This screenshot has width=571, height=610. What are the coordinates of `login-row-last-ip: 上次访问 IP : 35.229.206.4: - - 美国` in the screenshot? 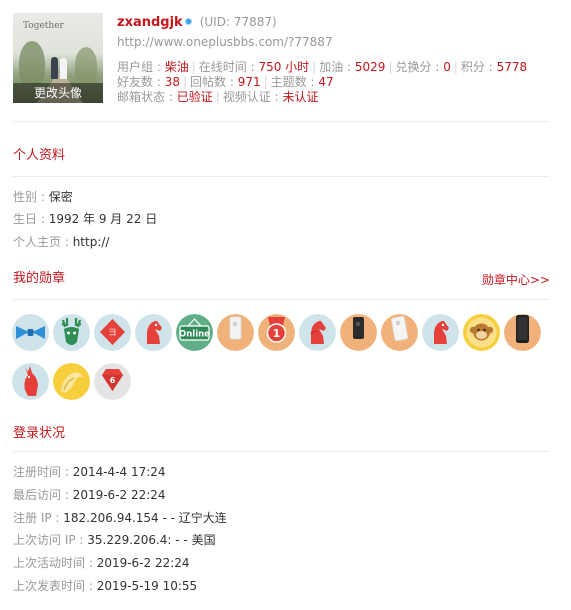 It's located at (114, 540).